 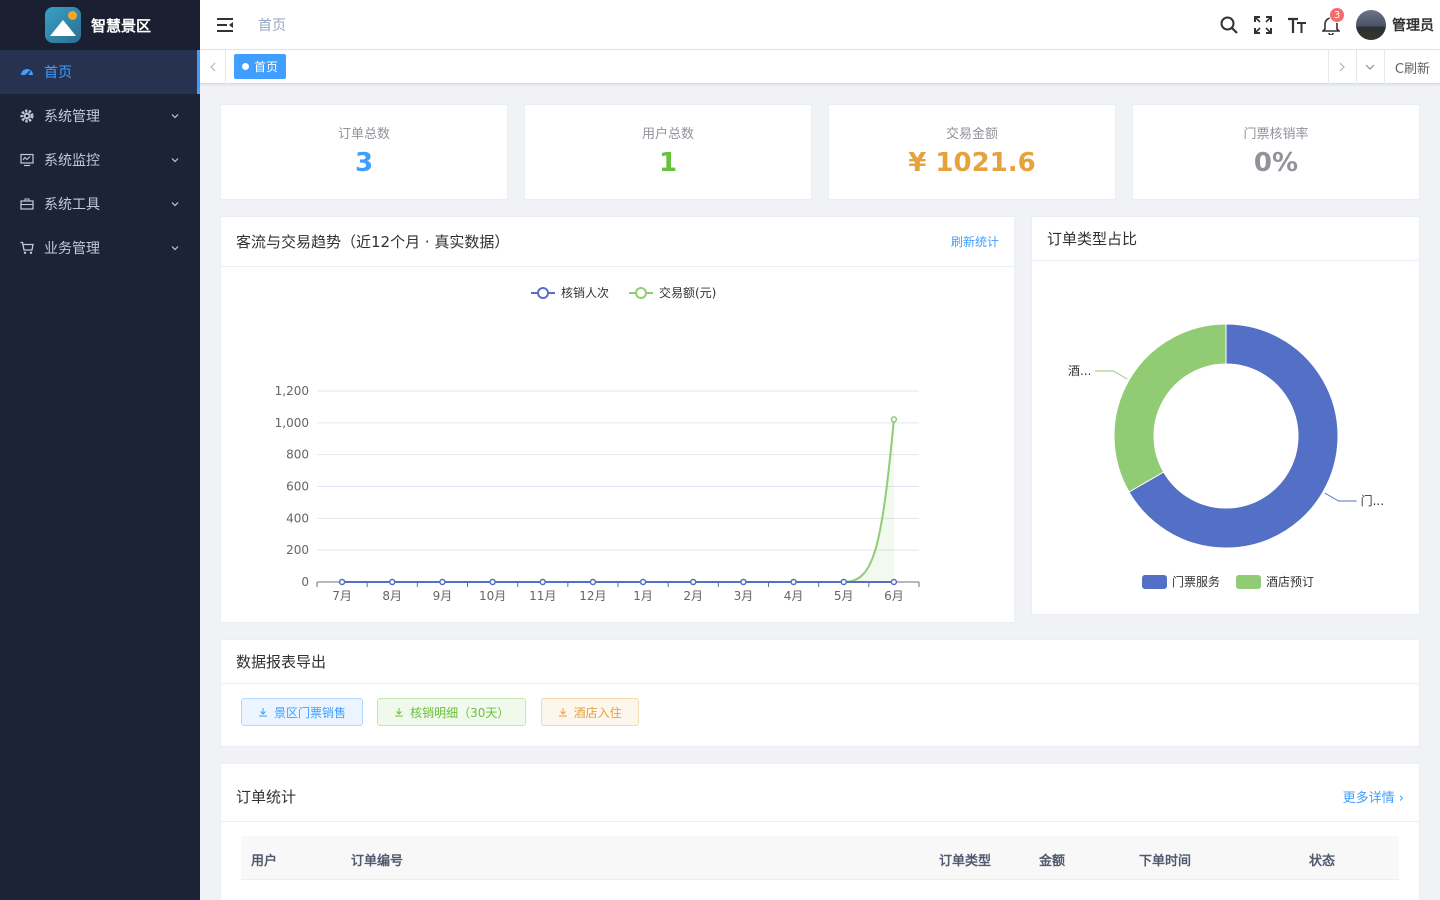 I want to click on stat-card-users: 用户总数 1, so click(x=668, y=152).